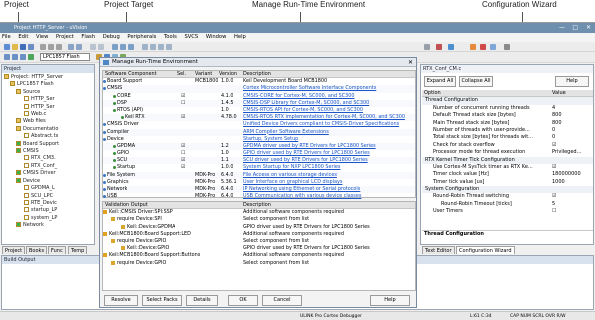 The width and height of the screenshot is (595, 320). I want to click on tab-text-editor: Text Editor, so click(438, 250).